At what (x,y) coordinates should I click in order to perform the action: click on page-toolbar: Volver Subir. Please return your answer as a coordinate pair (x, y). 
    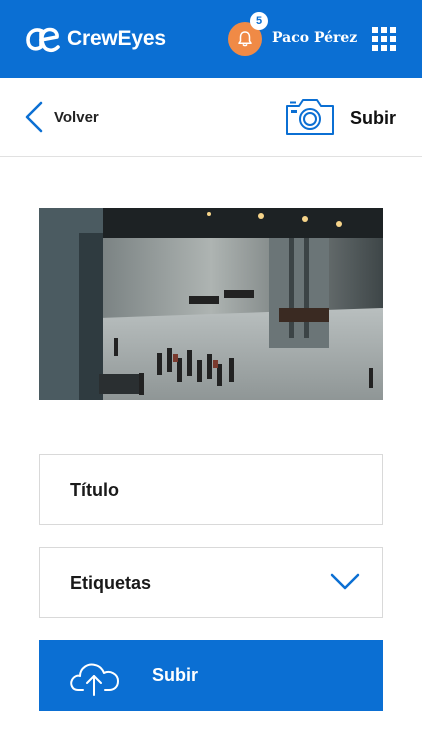
    Looking at the image, I should click on (211, 117).